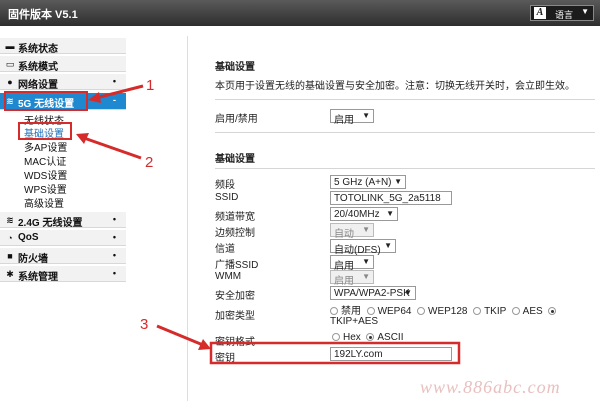  What do you see at coordinates (38, 67) in the screenshot?
I see `sidebar-item-label: 系统模式` at bounding box center [38, 67].